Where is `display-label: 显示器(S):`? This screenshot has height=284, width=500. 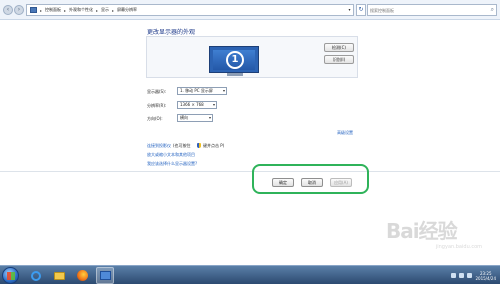
display-label: 显示器(S): is located at coordinates (157, 91).